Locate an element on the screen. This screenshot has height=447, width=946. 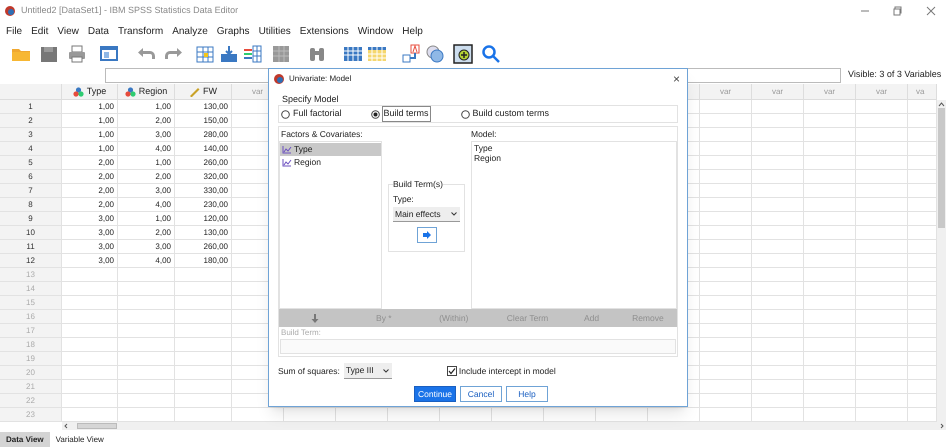
dialog-title: Univariate: Model is located at coordinates (320, 79).